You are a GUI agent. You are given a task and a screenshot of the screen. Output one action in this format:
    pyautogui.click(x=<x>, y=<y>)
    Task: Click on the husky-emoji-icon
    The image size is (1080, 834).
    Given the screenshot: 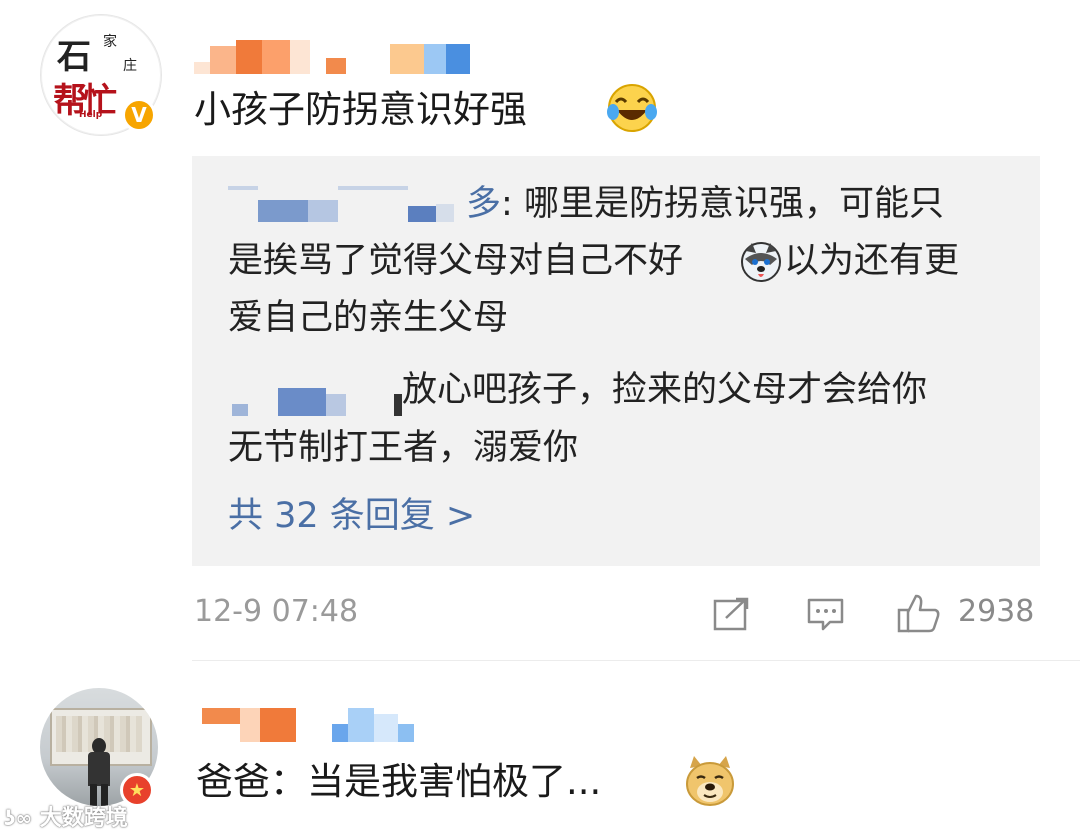 What is the action you would take?
    pyautogui.click(x=761, y=262)
    